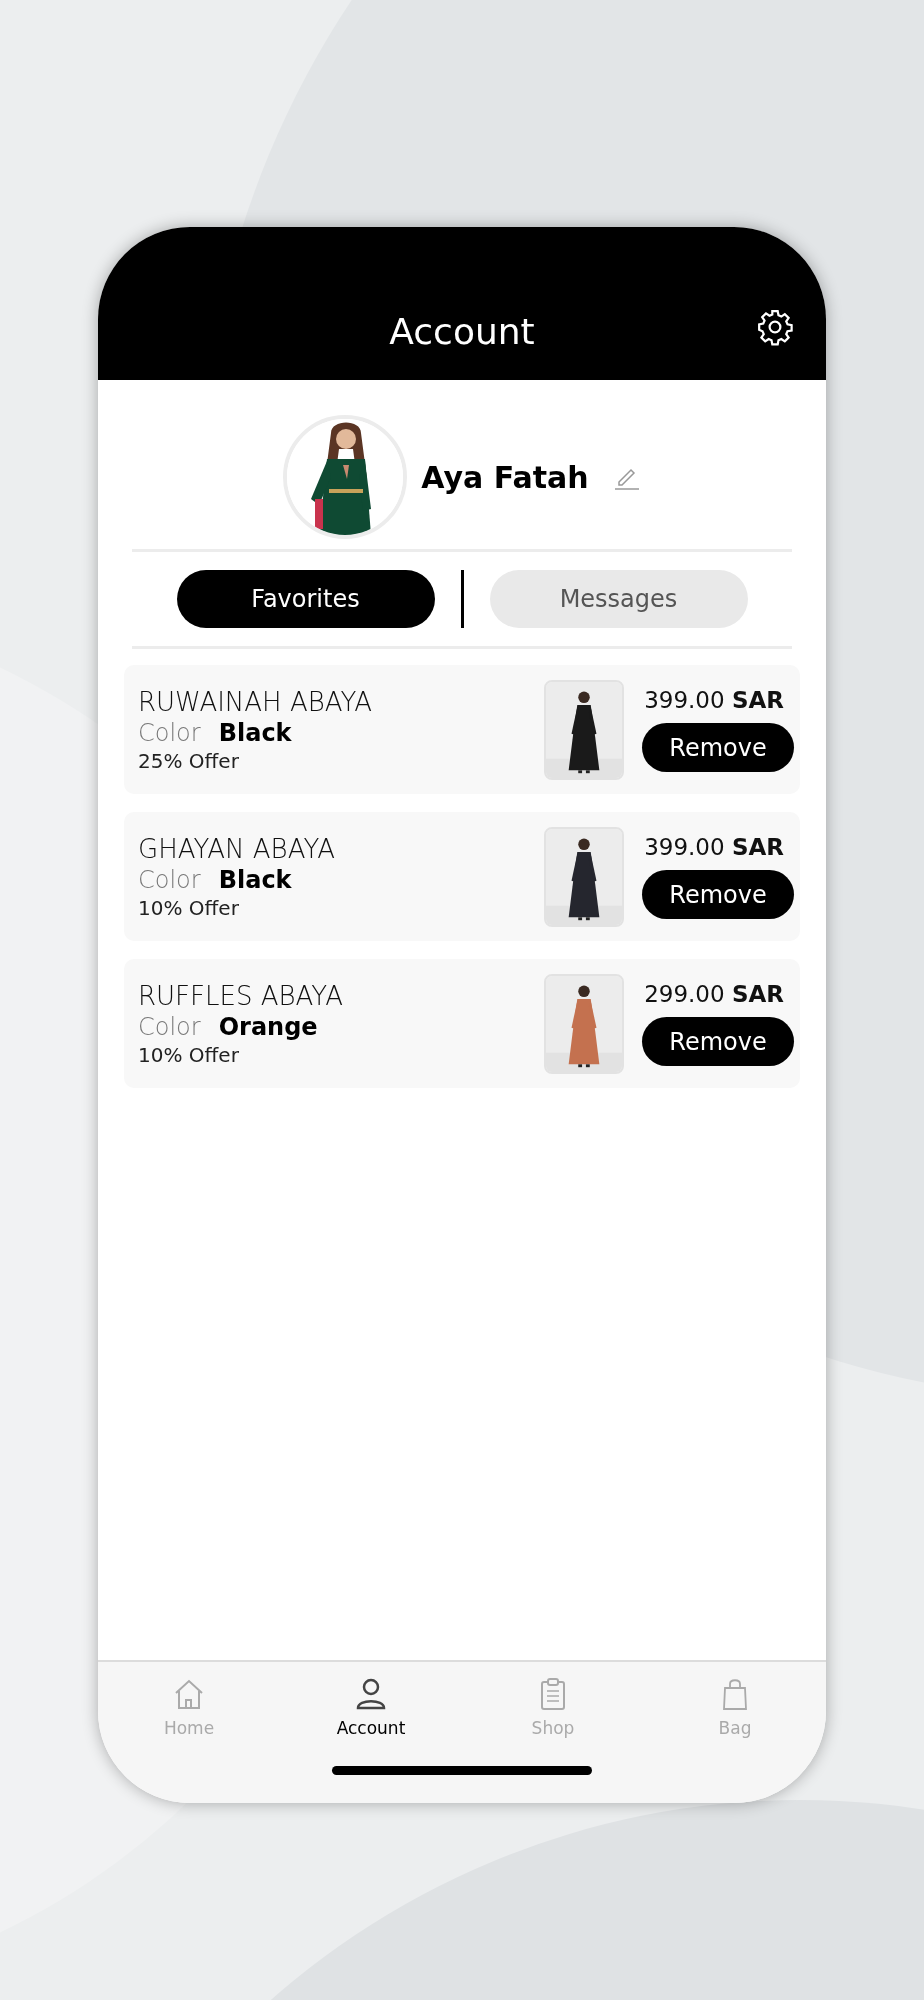  Describe the element at coordinates (241, 995) in the screenshot. I see `product-name: RUFFLES ABAYA` at that location.